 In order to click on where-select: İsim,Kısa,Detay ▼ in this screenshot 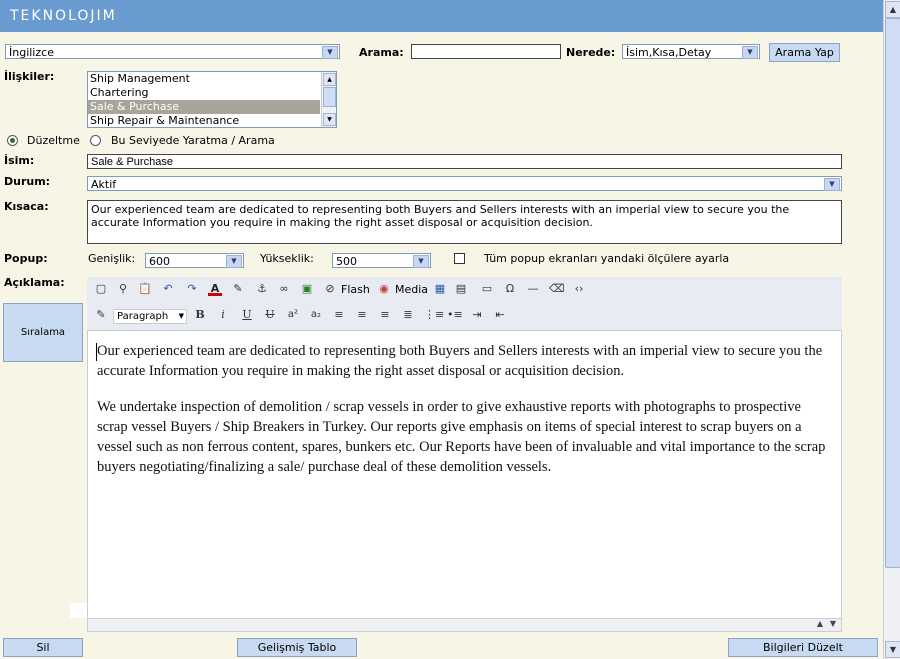, I will do `click(691, 51)`.